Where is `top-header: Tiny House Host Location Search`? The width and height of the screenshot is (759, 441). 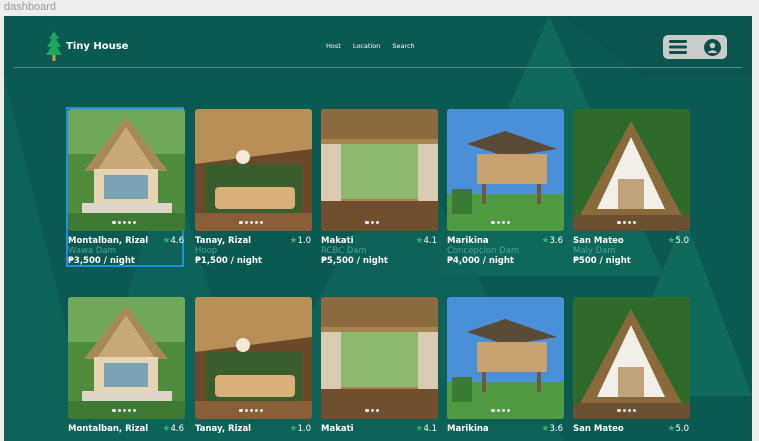
top-header: Tiny House Host Location Search is located at coordinates (378, 42).